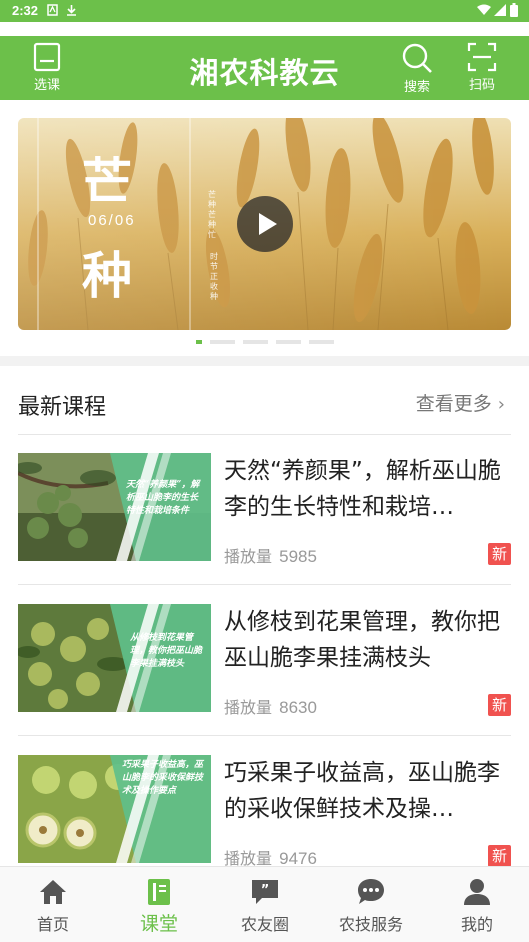 This screenshot has height=942, width=529. I want to click on banner-title-line1: 芒, so click(107, 181).